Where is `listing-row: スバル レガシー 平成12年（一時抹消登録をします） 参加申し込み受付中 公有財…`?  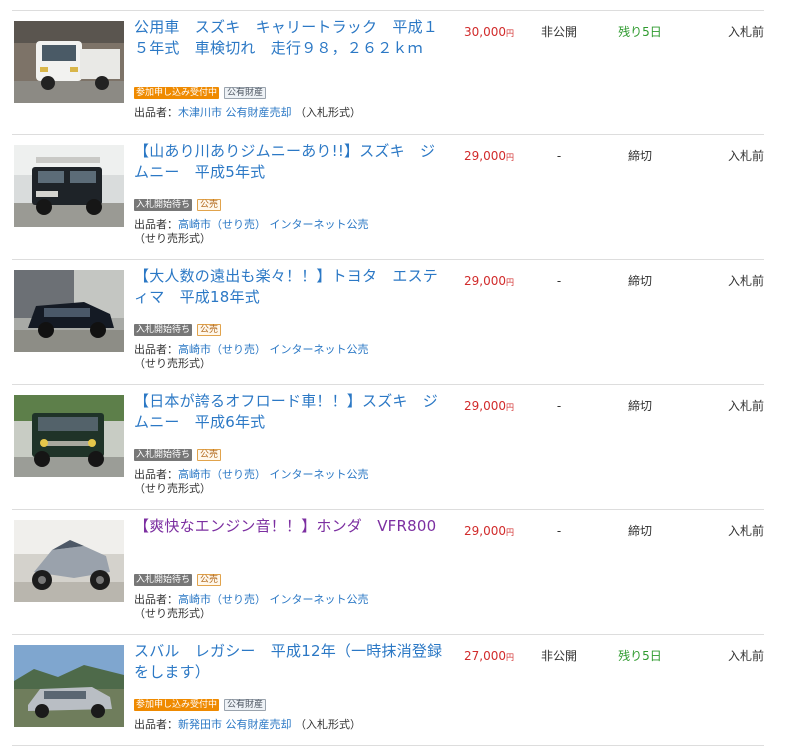
listing-row: スバル レガシー 平成12年（一時抹消登録をします） 参加申し込み受付中 公有財… is located at coordinates (388, 690).